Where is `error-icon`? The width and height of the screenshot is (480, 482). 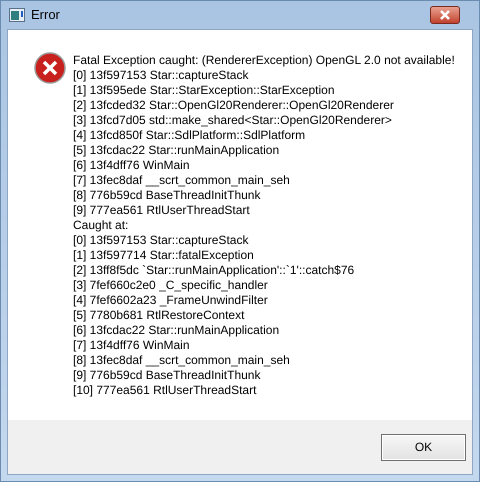
error-icon is located at coordinates (50, 68).